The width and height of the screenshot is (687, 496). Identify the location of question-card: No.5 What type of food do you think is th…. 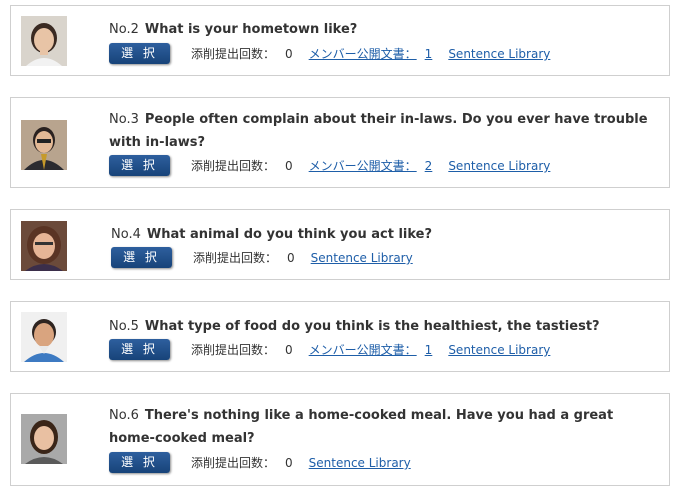
(340, 336).